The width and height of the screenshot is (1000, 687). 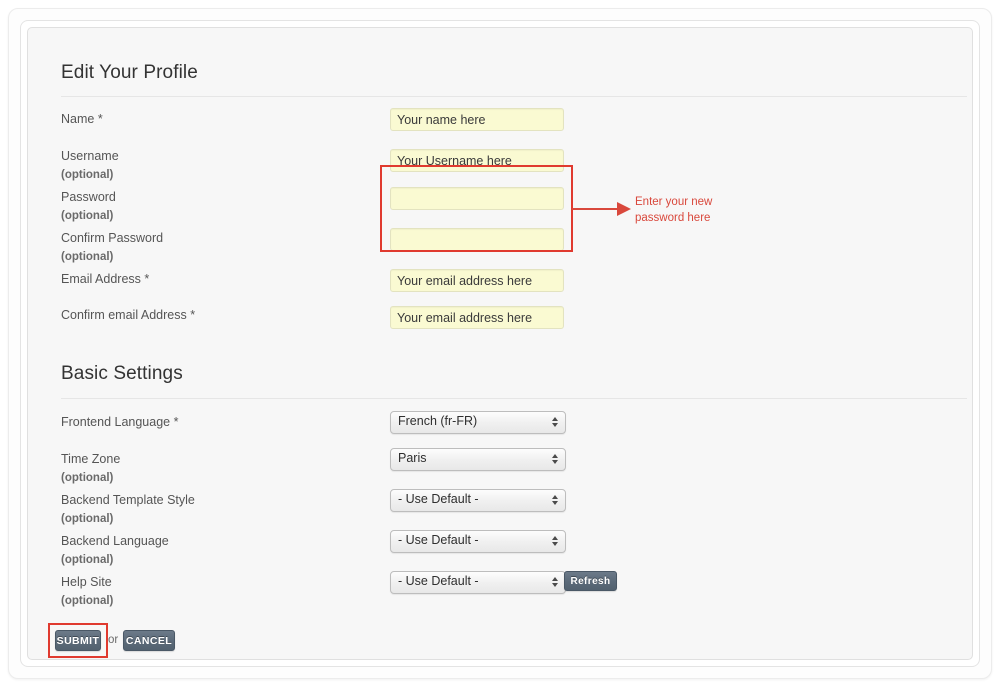 What do you see at coordinates (90, 156) in the screenshot?
I see `label-username: Username` at bounding box center [90, 156].